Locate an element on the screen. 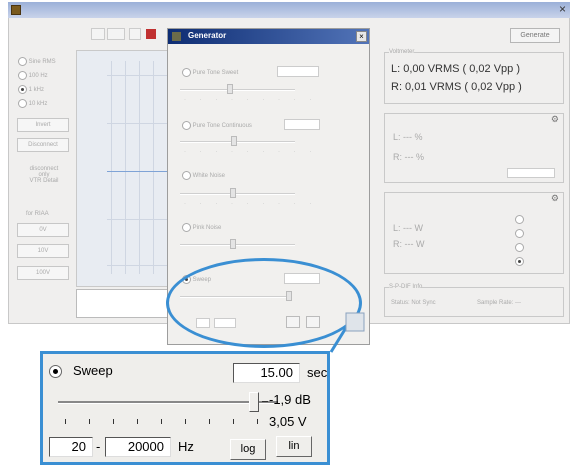  freq-from-input: 20 is located at coordinates (71, 447).